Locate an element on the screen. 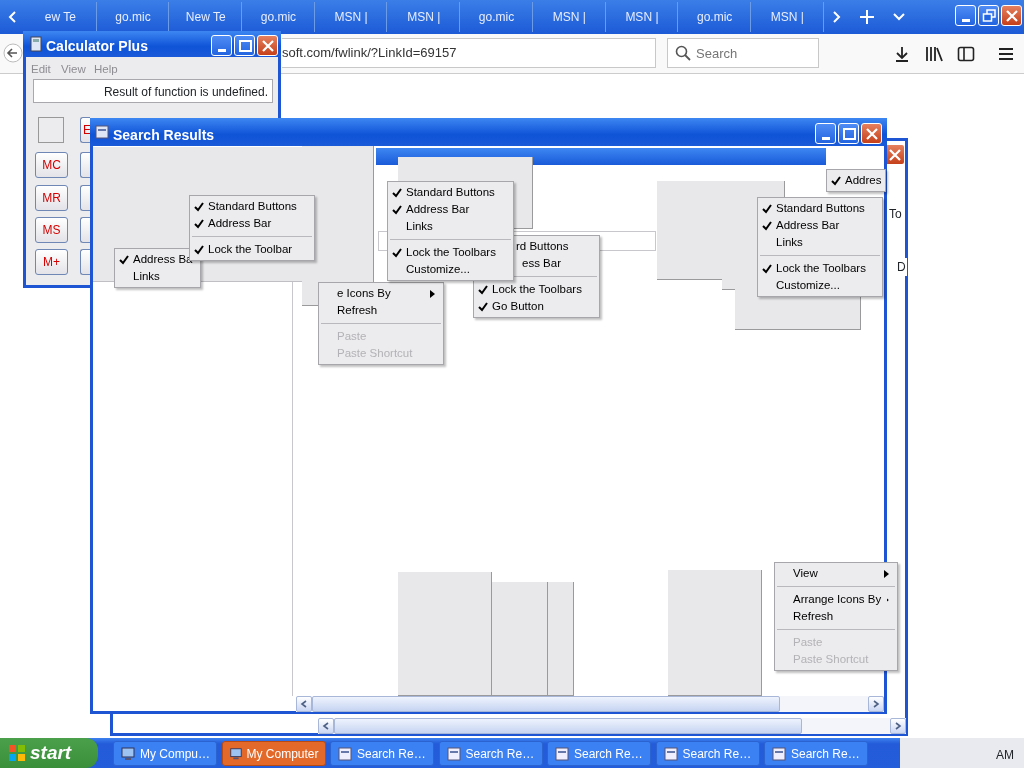  window-title: Search Results is located at coordinates (164, 135).